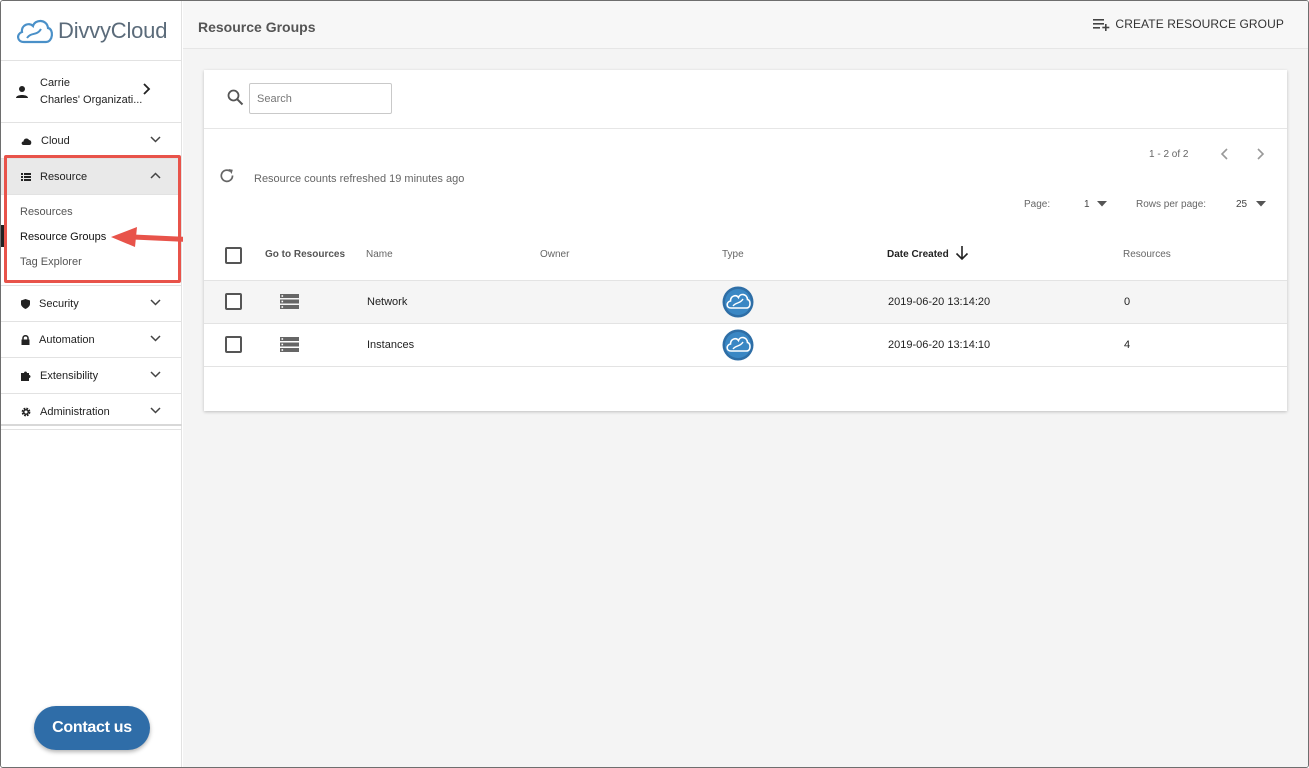 The image size is (1309, 768). What do you see at coordinates (2, 236) in the screenshot?
I see `active-indicator` at bounding box center [2, 236].